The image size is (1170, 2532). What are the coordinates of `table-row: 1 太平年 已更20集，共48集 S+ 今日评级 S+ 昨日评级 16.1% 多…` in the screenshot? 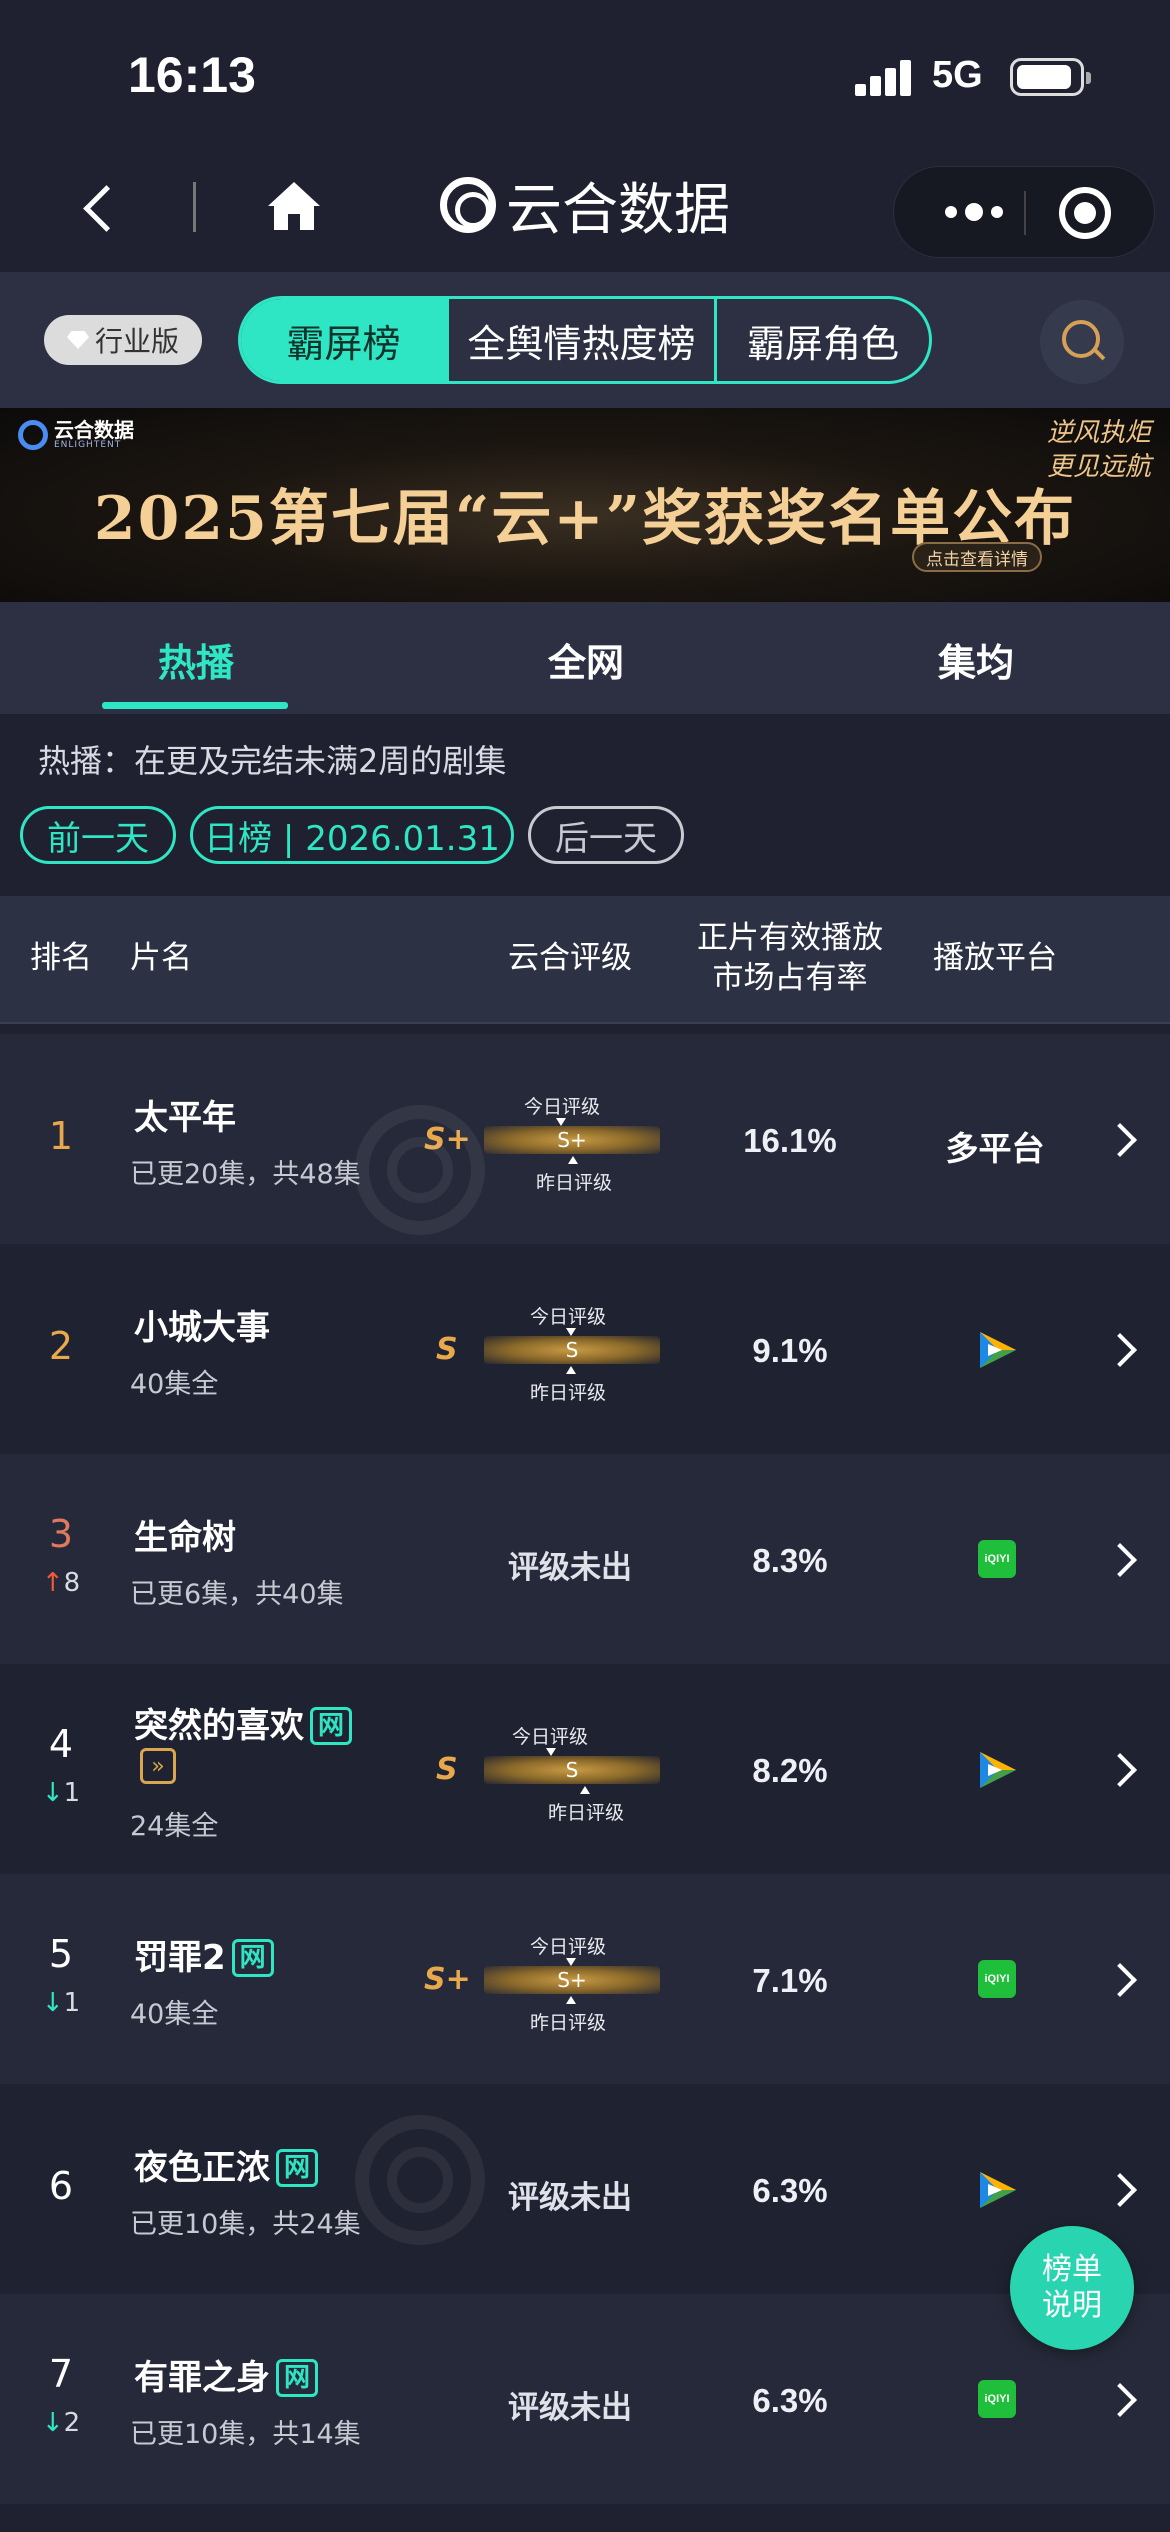 It's located at (585, 1139).